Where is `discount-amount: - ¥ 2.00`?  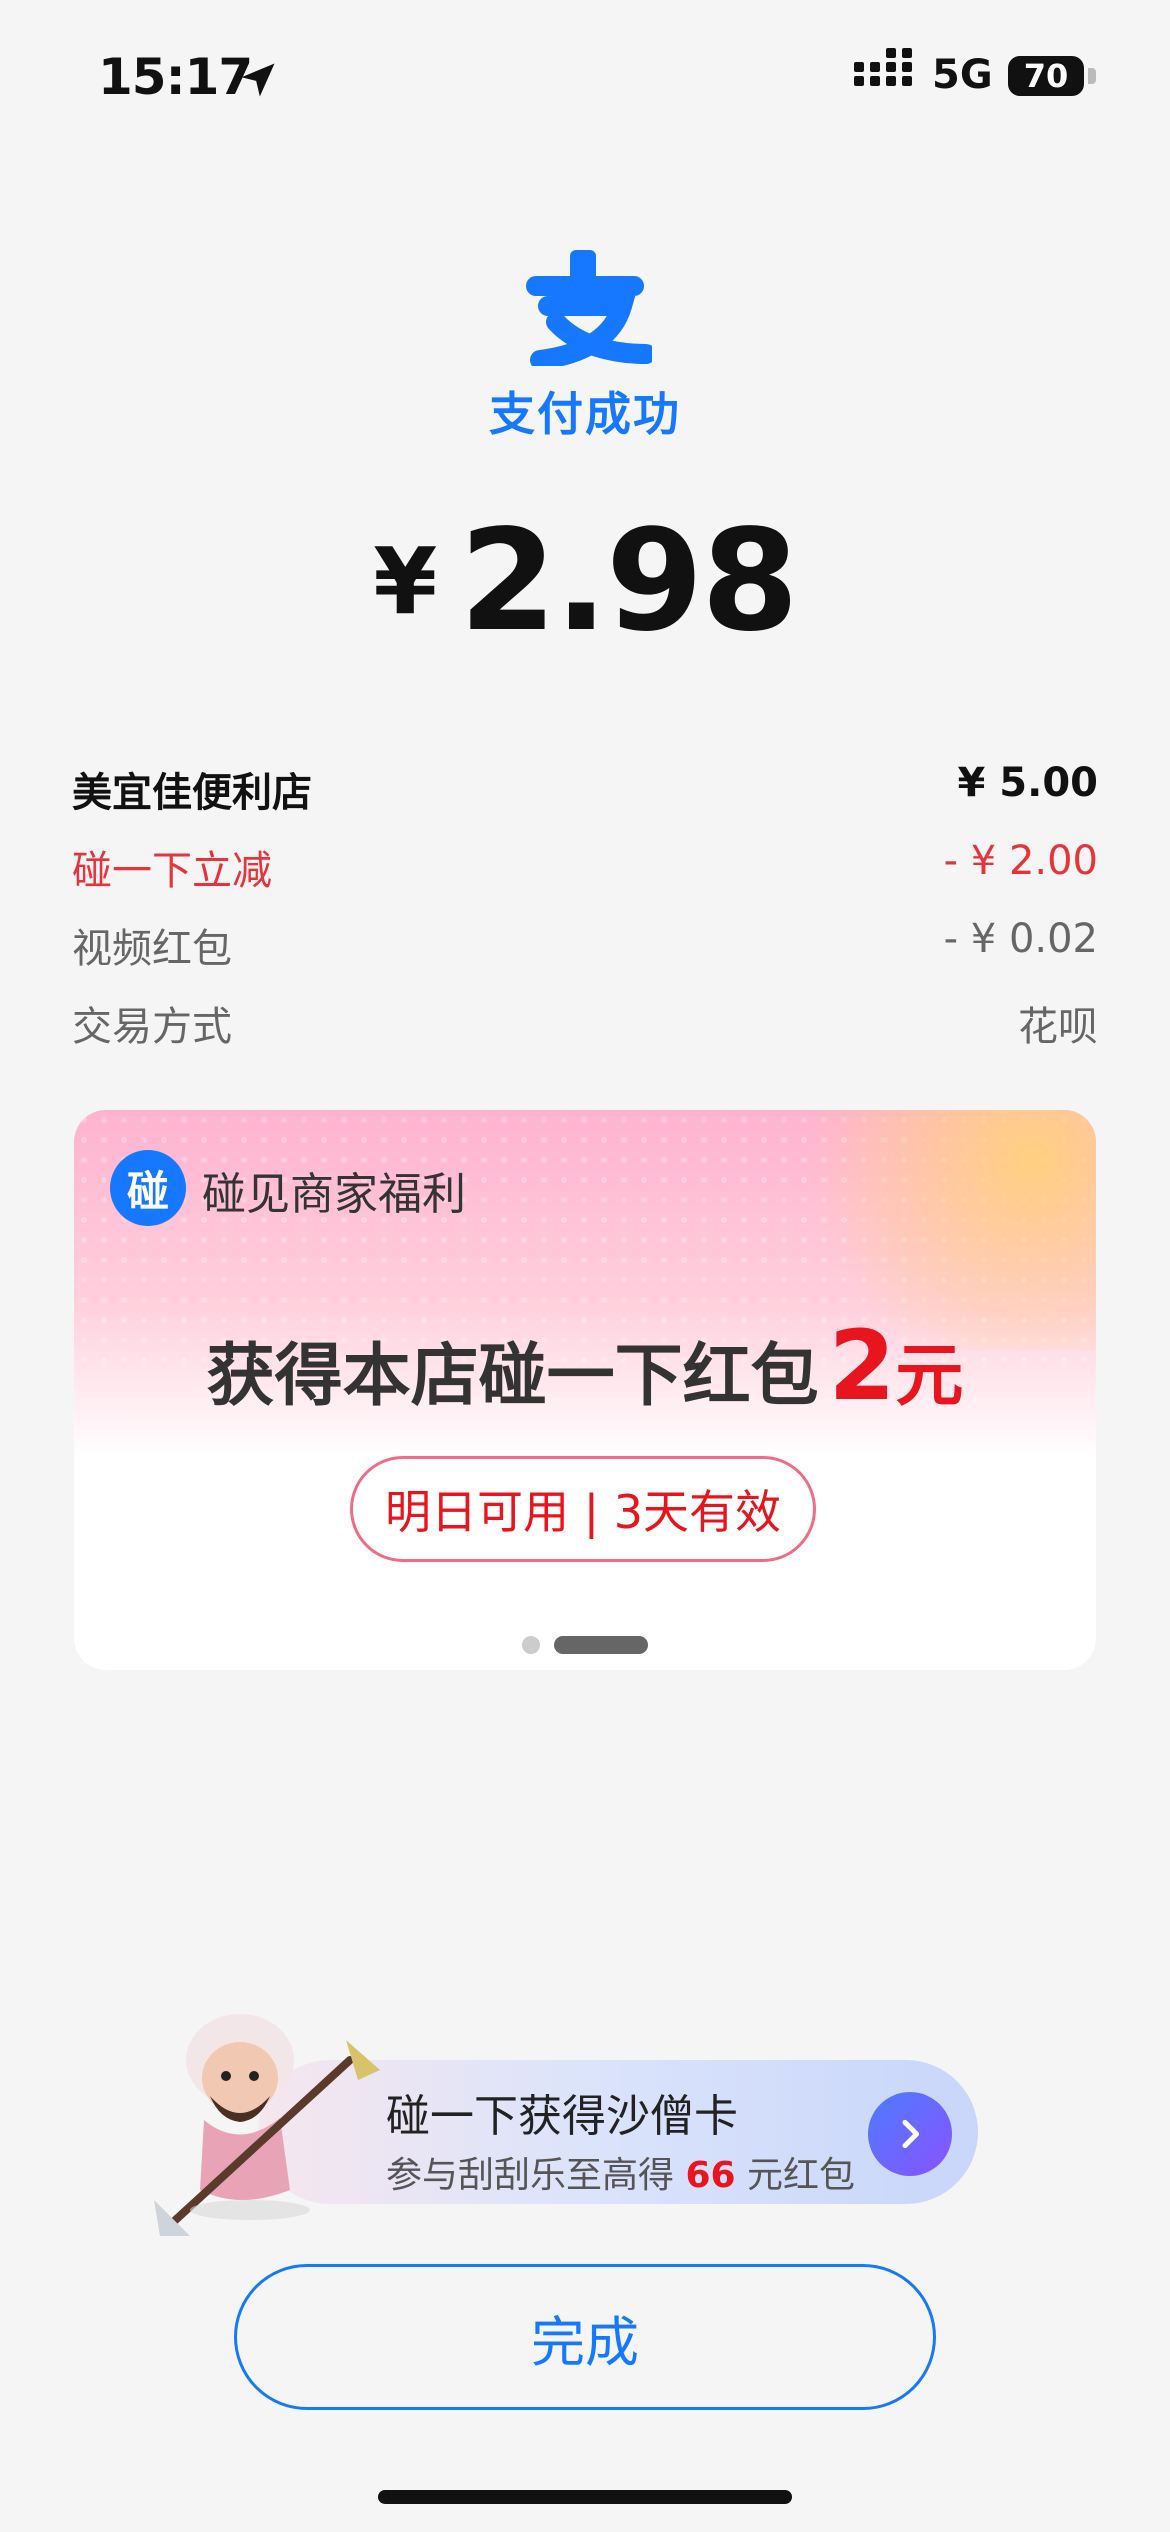 discount-amount: - ¥ 2.00 is located at coordinates (1020, 861).